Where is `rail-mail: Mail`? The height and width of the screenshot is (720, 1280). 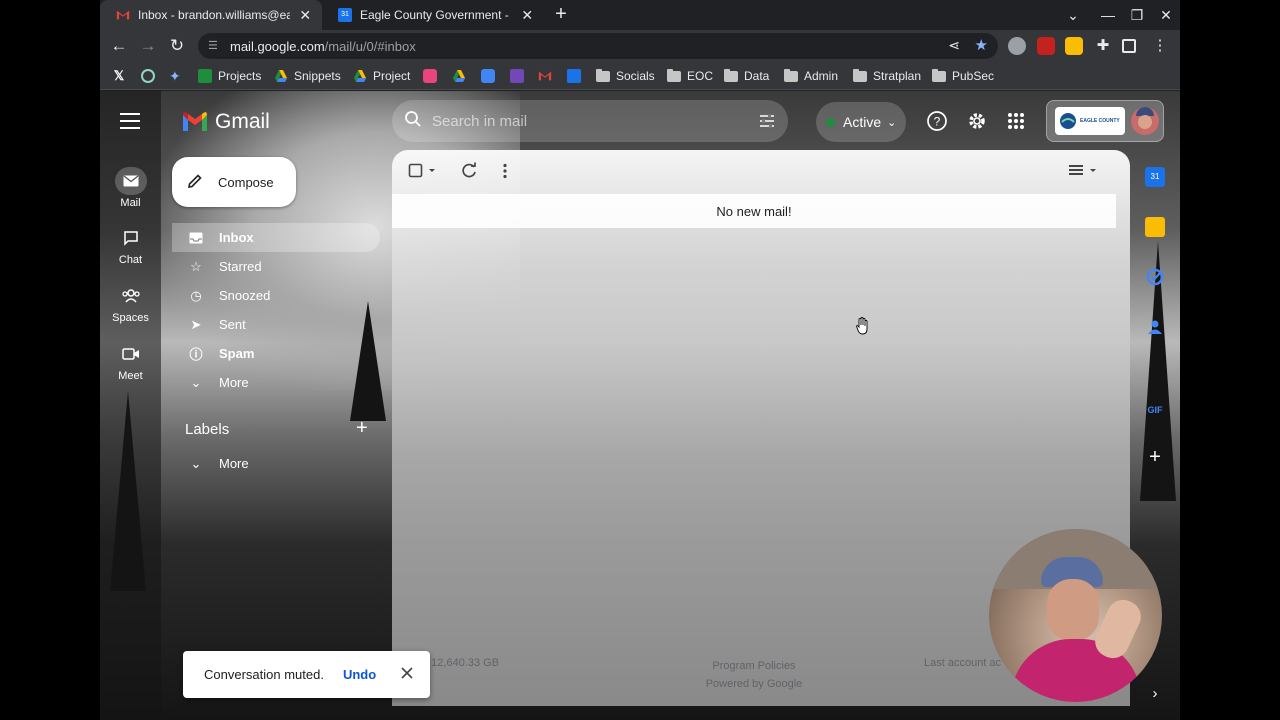 rail-mail: Mail is located at coordinates (130, 188).